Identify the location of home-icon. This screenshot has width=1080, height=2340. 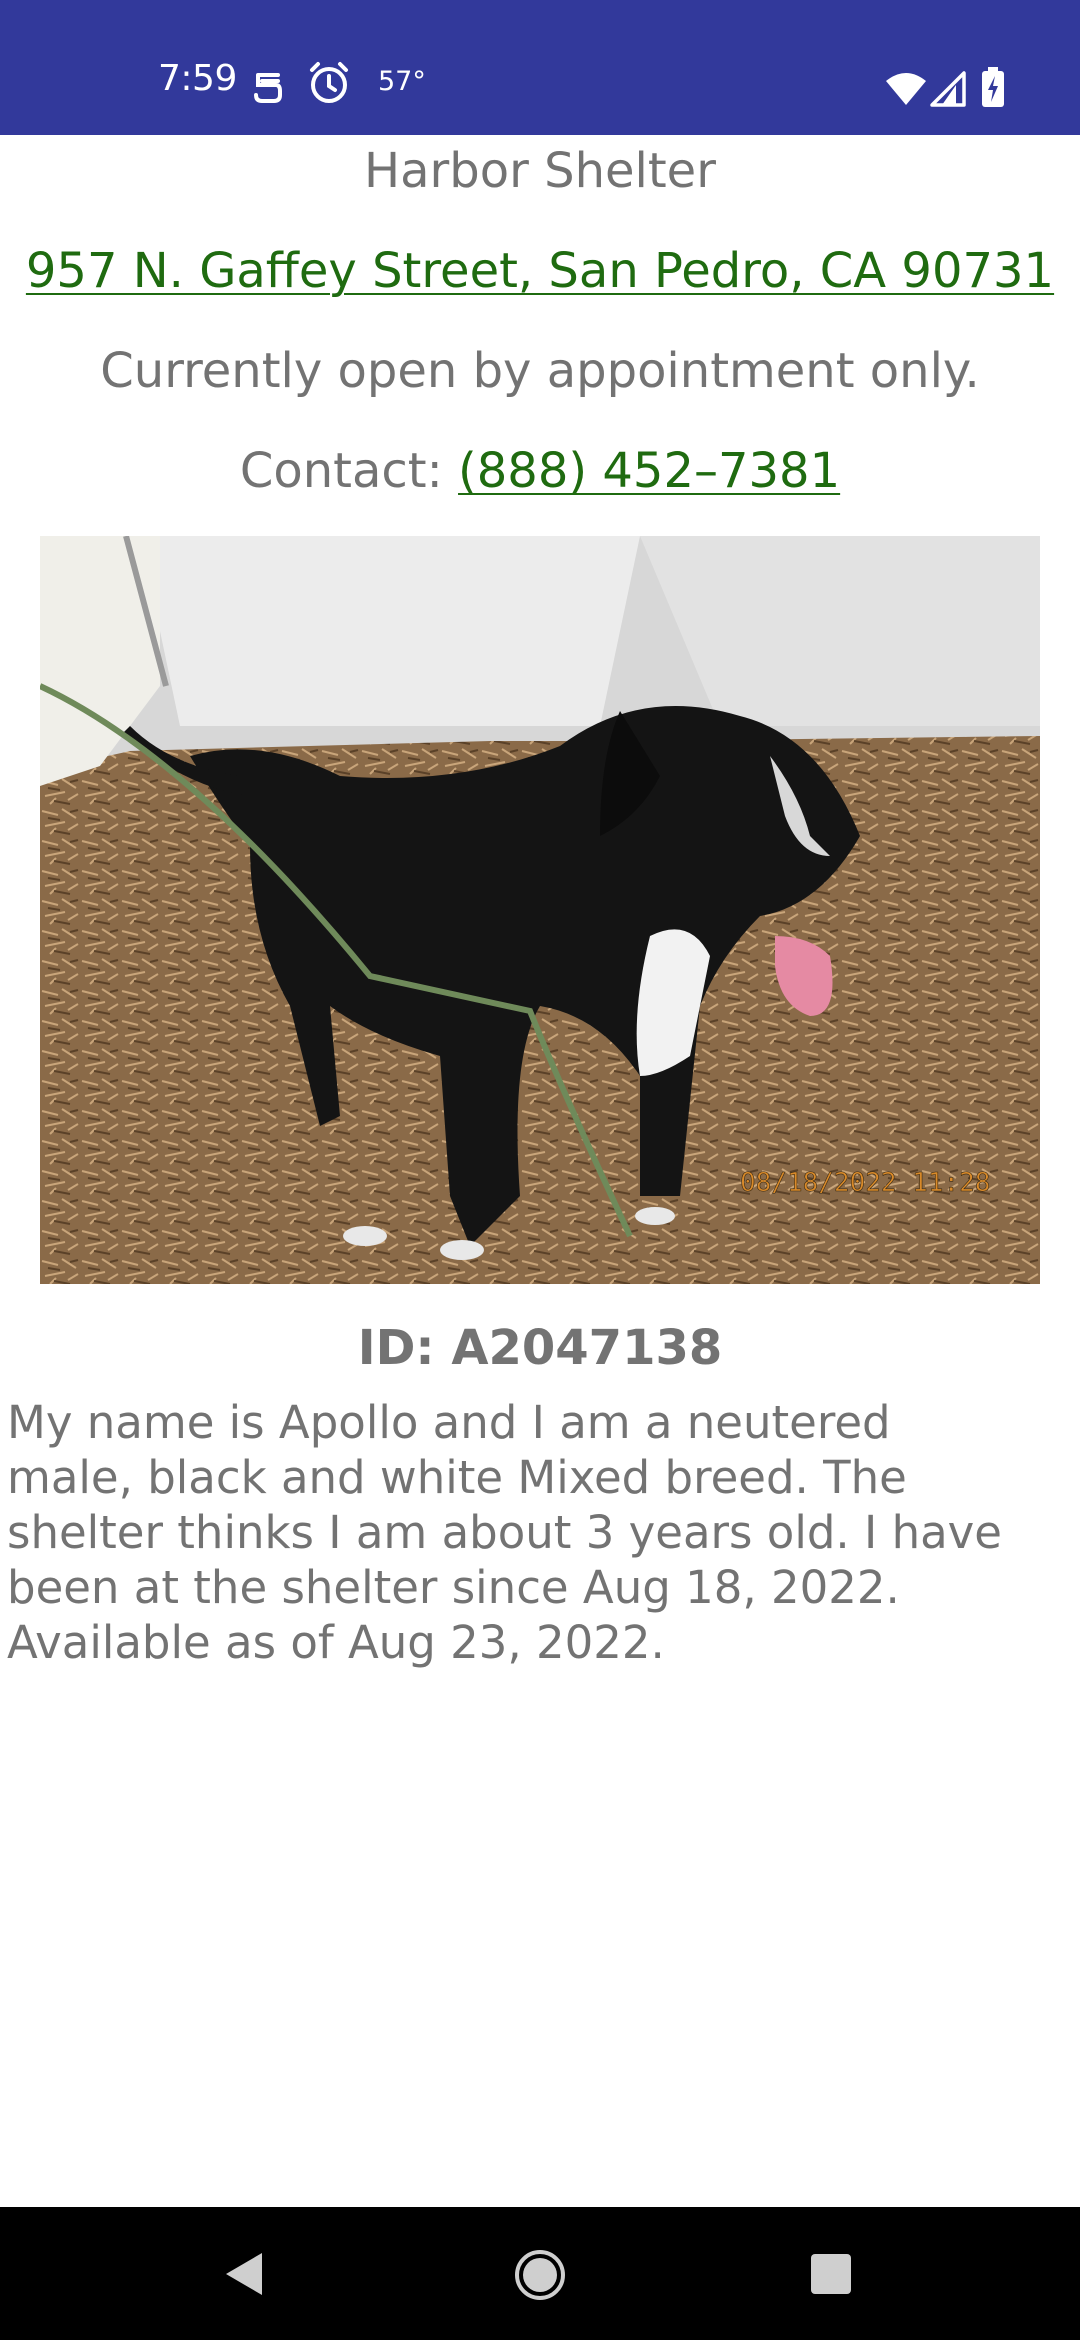
(540, 2275).